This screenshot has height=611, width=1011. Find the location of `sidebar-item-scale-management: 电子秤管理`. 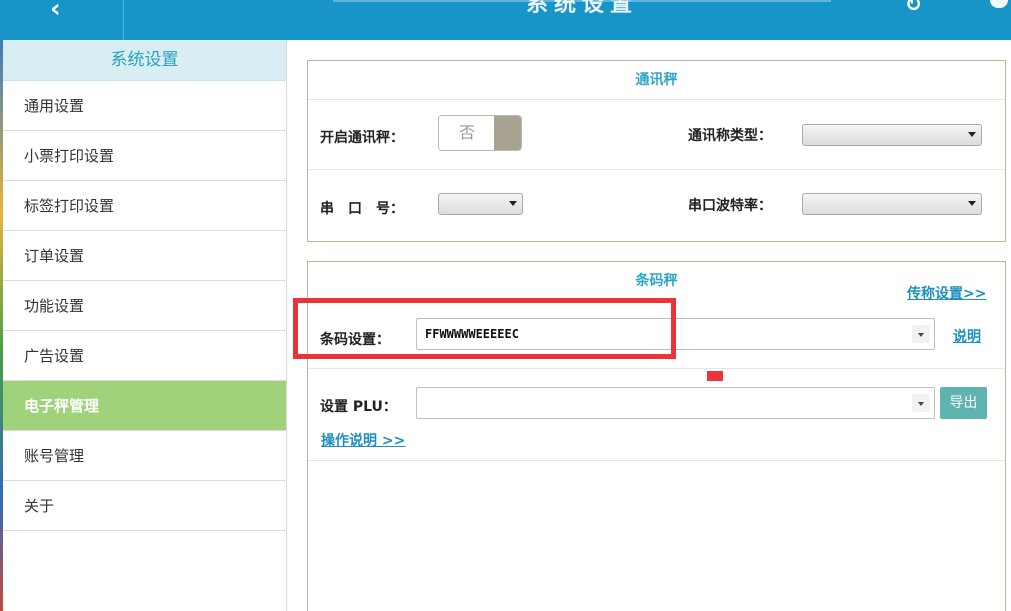

sidebar-item-scale-management: 电子秤管理 is located at coordinates (144, 406).